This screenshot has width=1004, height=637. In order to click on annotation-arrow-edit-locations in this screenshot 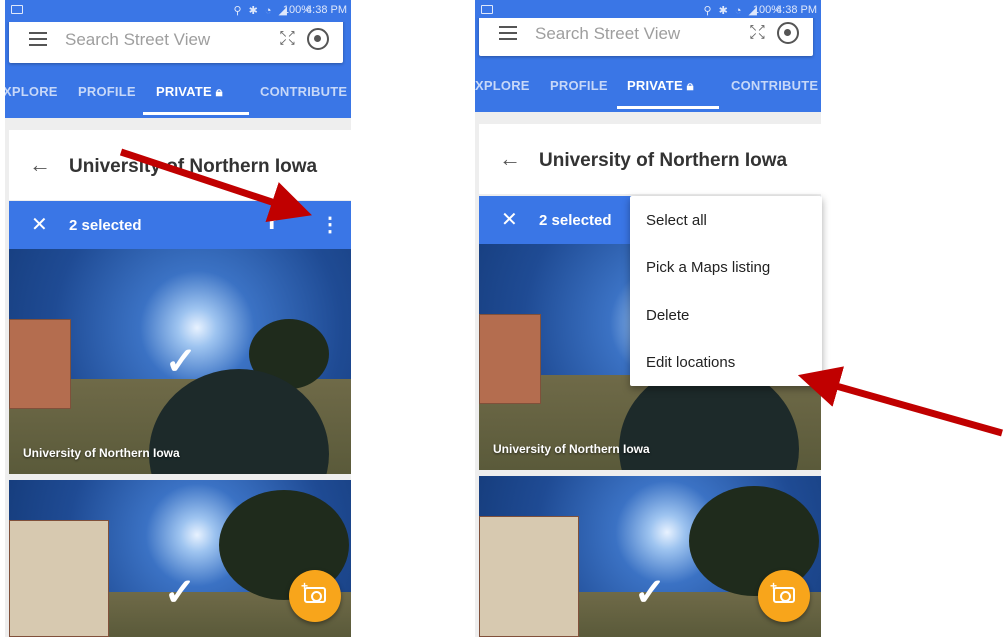, I will do `click(900, 401)`.